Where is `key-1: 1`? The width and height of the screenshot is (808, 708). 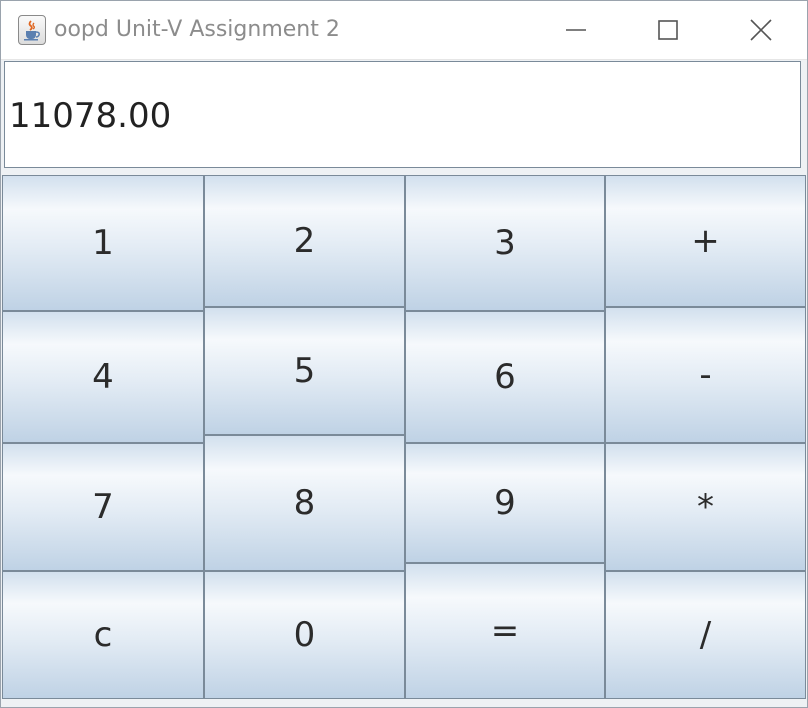 key-1: 1 is located at coordinates (103, 243).